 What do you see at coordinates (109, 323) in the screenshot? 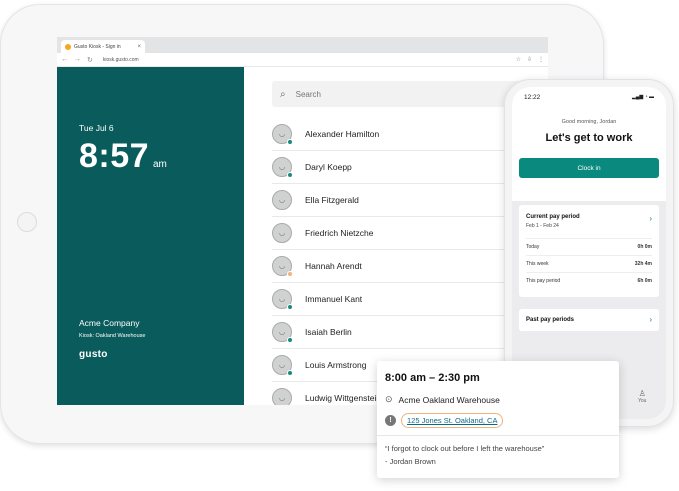
I see `company-name: Acme Company` at bounding box center [109, 323].